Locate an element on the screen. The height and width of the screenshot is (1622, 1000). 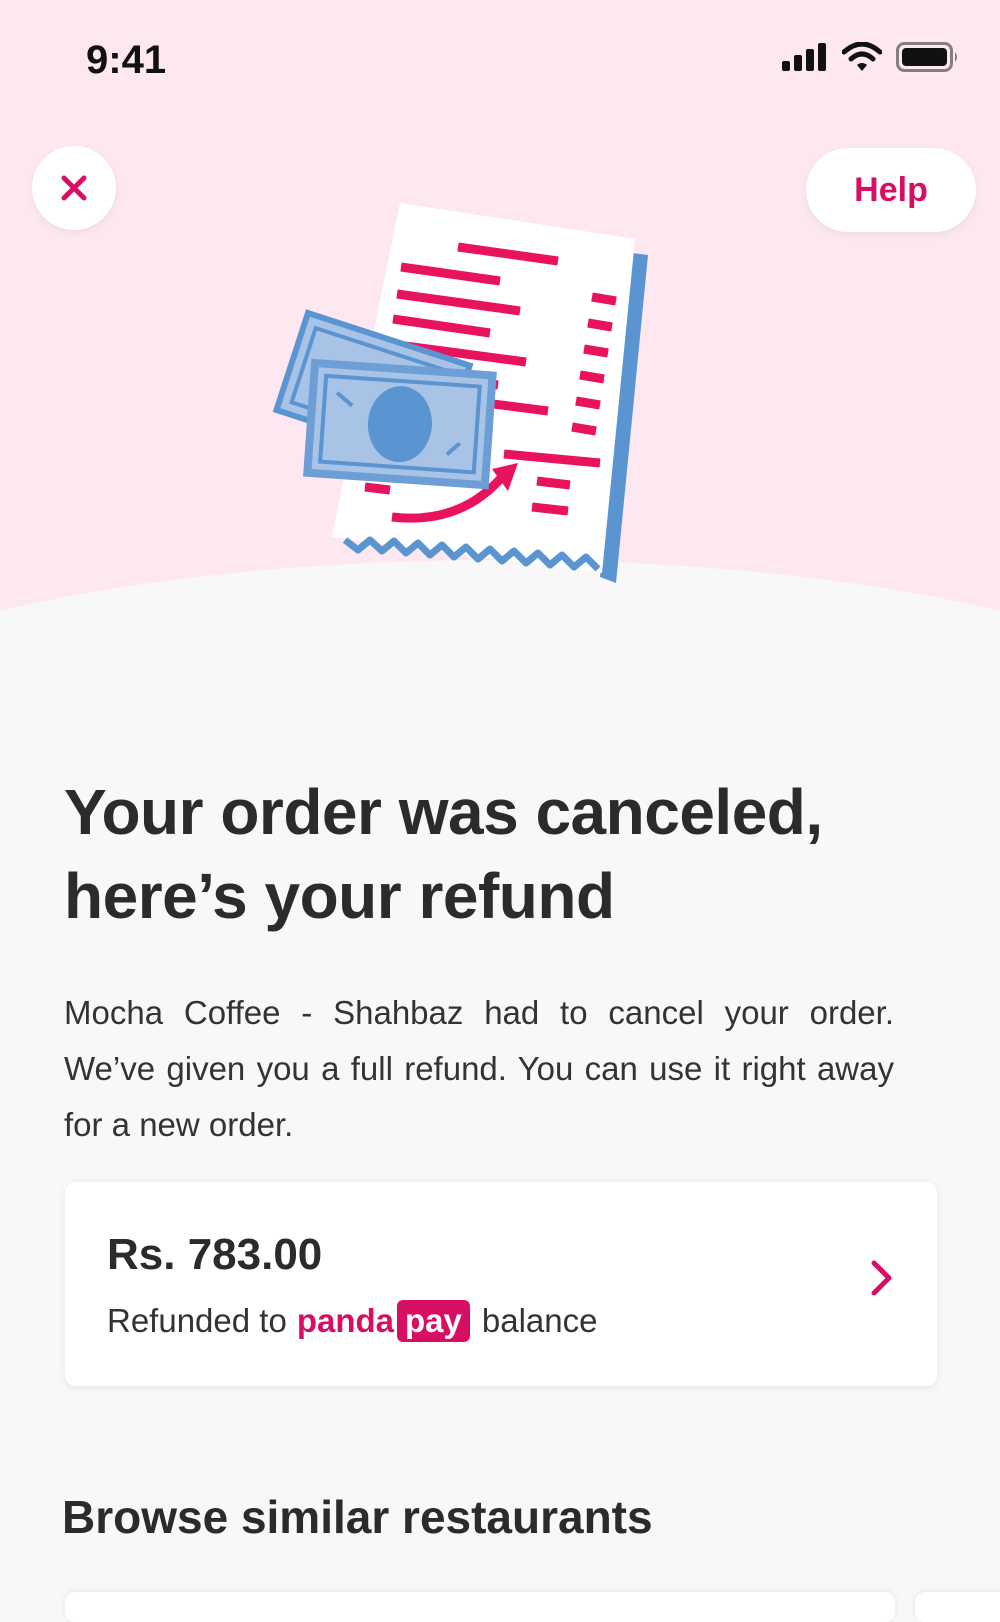
receipt-refund-illustration is located at coordinates (460, 393).